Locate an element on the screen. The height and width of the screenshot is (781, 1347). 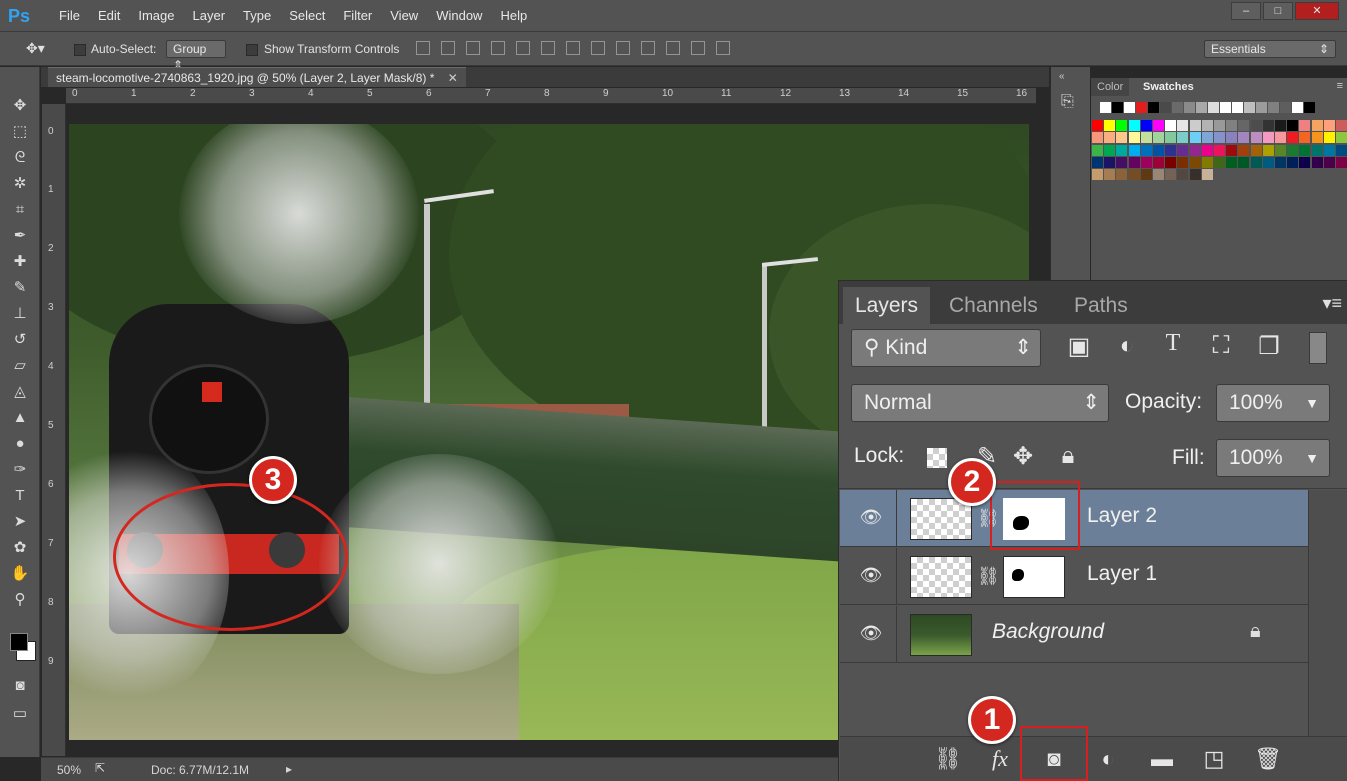
brush-tool-icon: ✎ is located at coordinates (20, 288).